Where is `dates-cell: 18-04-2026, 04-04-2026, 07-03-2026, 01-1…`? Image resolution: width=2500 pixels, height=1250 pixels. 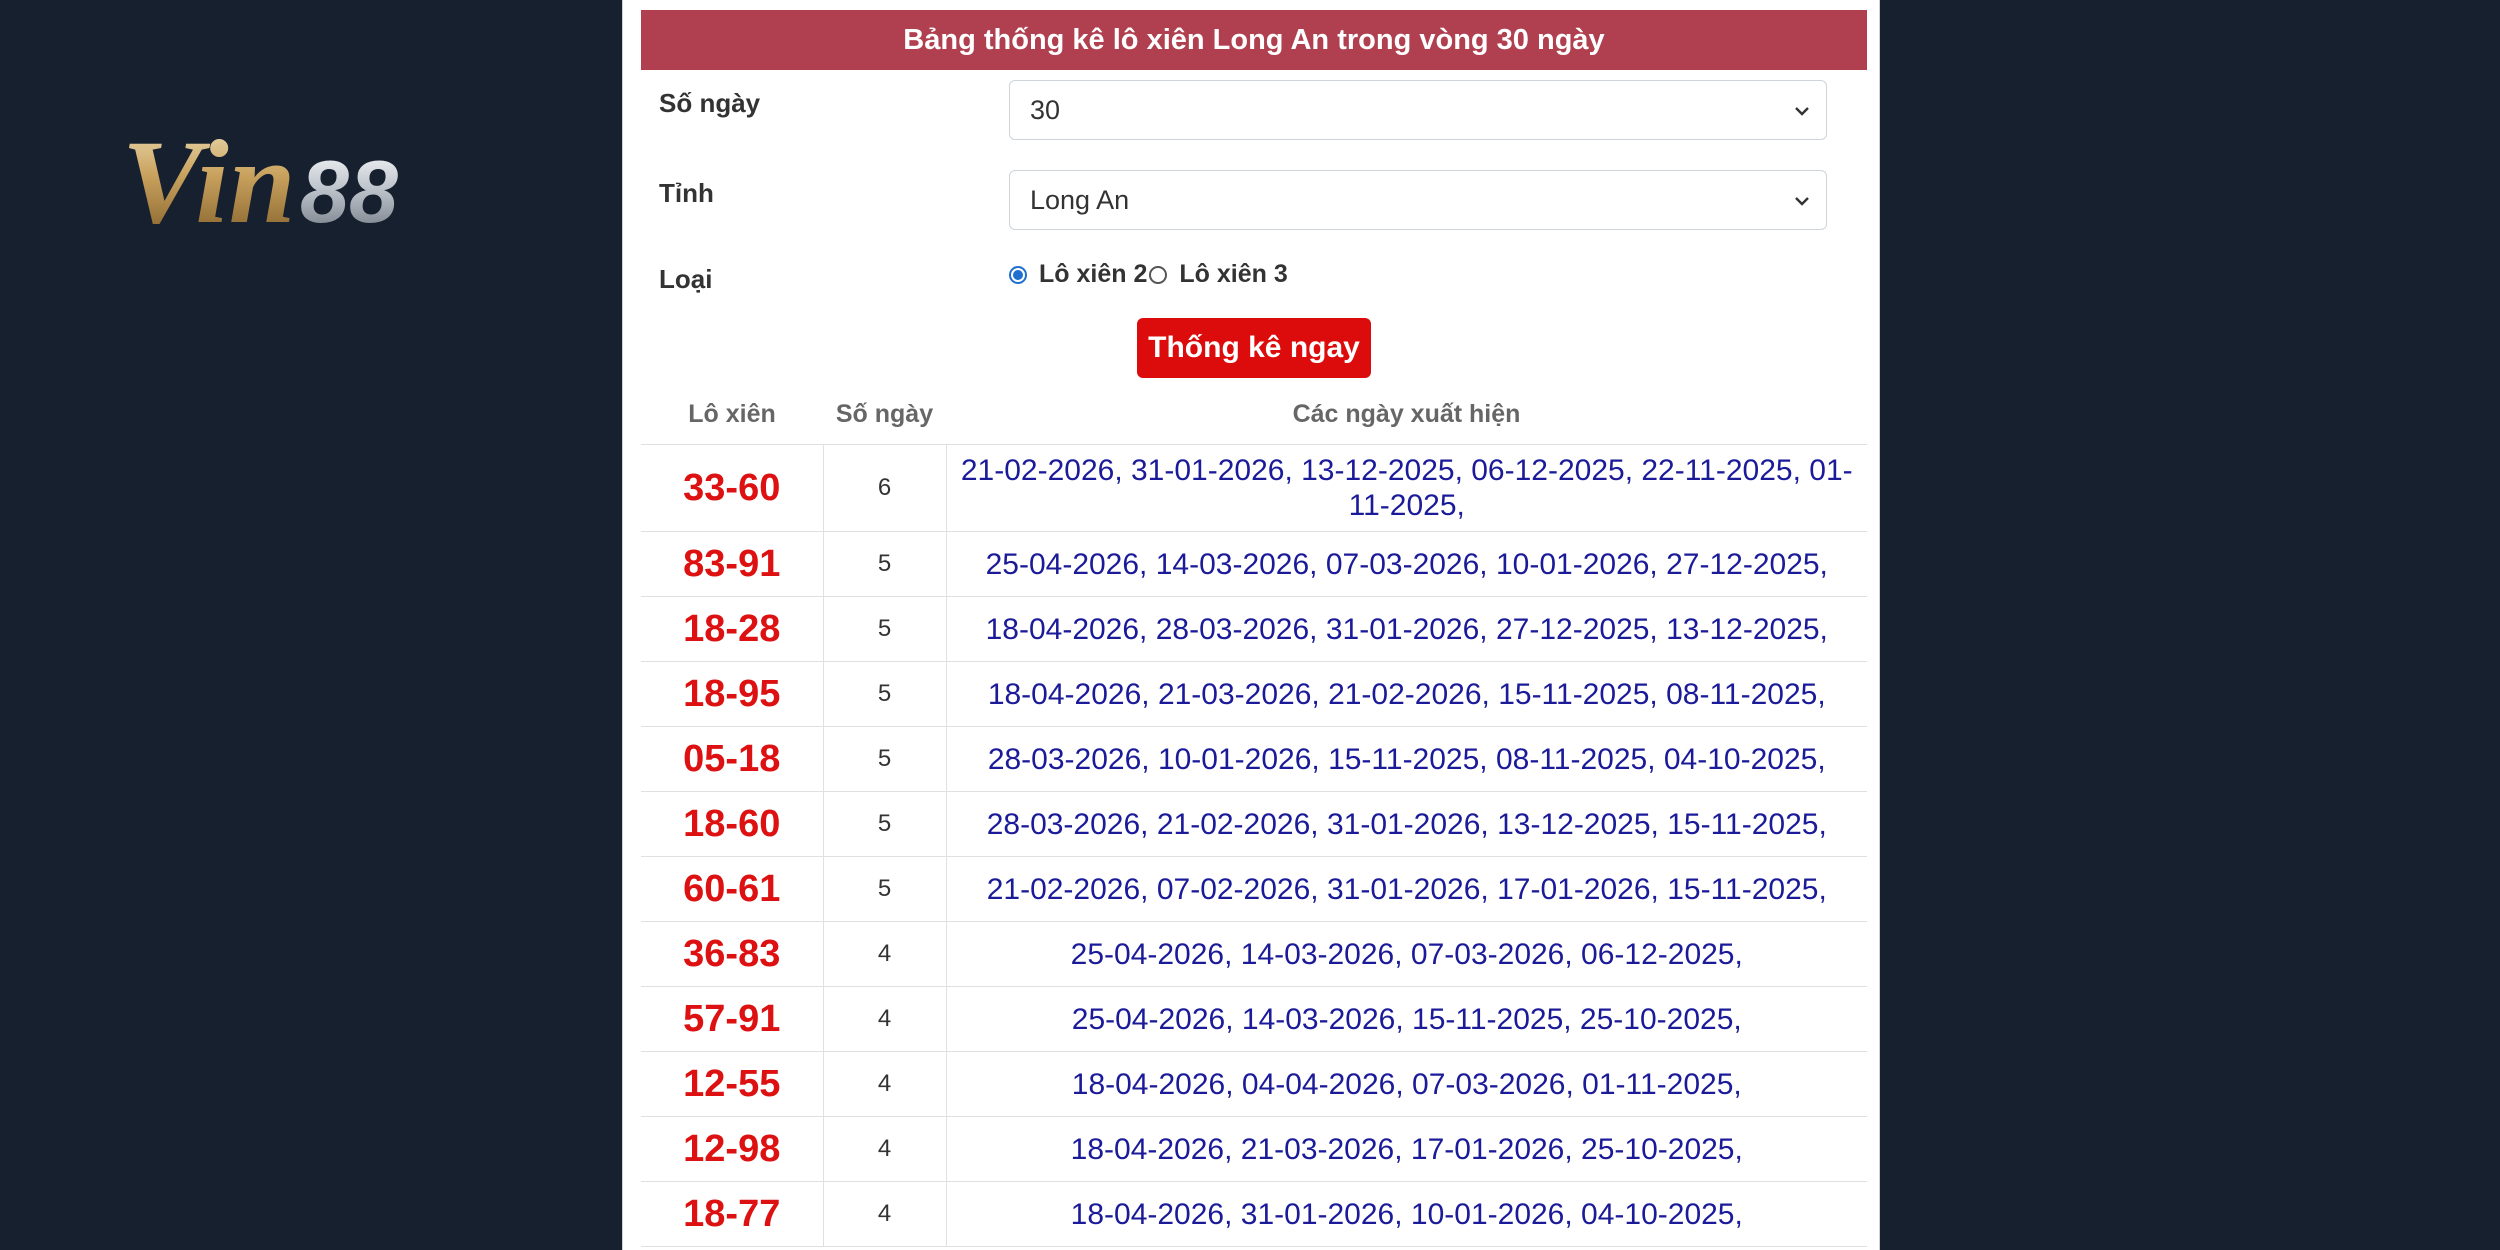
dates-cell: 18-04-2026, 04-04-2026, 07-03-2026, 01-1… is located at coordinates (1406, 1084).